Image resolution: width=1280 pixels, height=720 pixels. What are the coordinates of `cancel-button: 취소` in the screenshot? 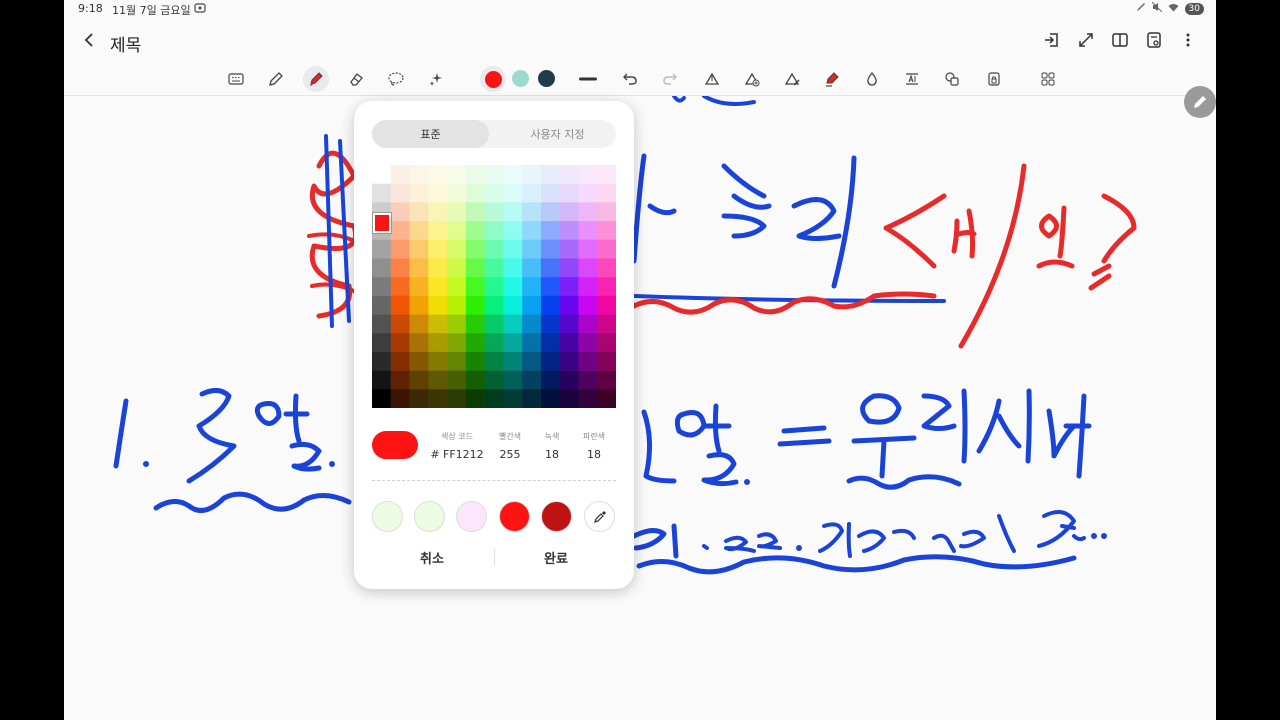 It's located at (432, 557).